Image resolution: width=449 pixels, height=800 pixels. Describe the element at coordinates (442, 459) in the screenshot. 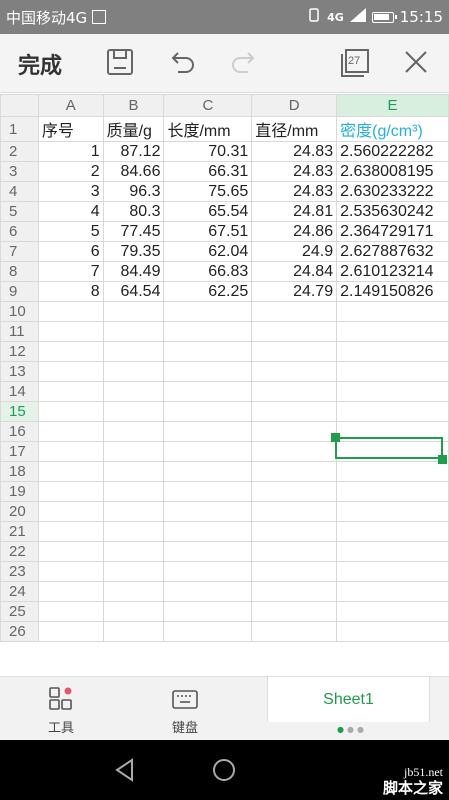

I see `selection-end-handle` at that location.